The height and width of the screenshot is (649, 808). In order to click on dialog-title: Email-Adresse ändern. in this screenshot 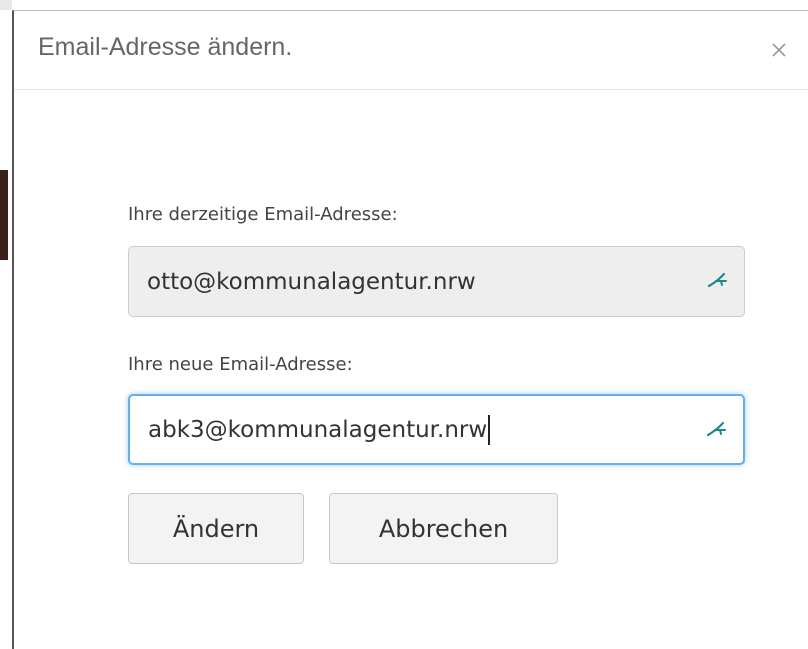, I will do `click(165, 47)`.